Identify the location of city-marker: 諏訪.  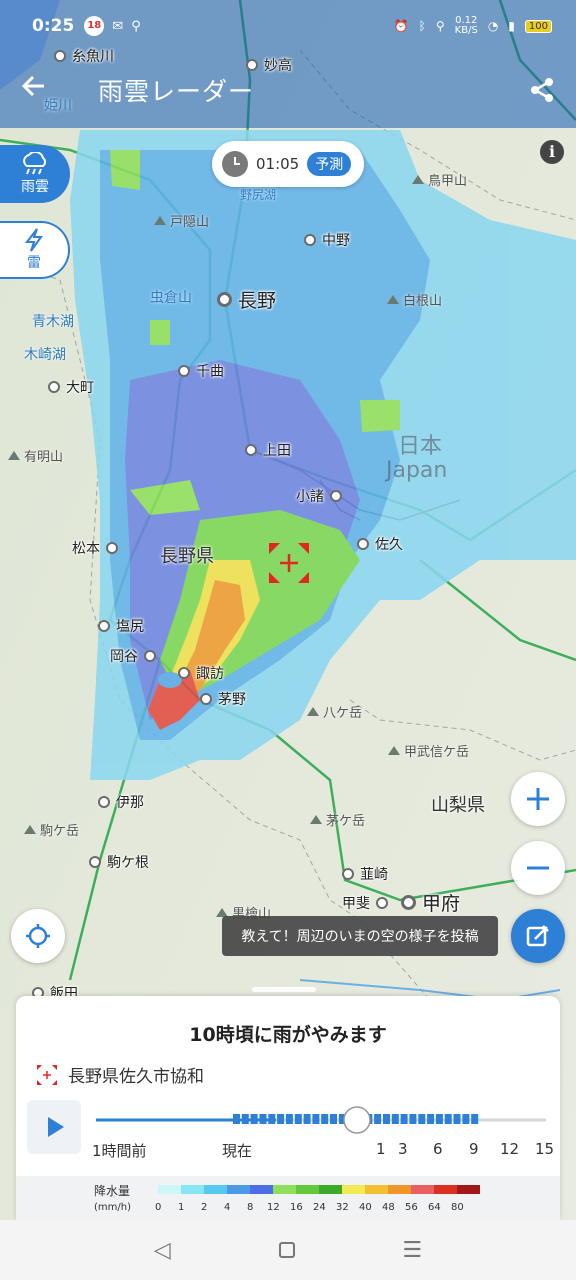
(201, 673).